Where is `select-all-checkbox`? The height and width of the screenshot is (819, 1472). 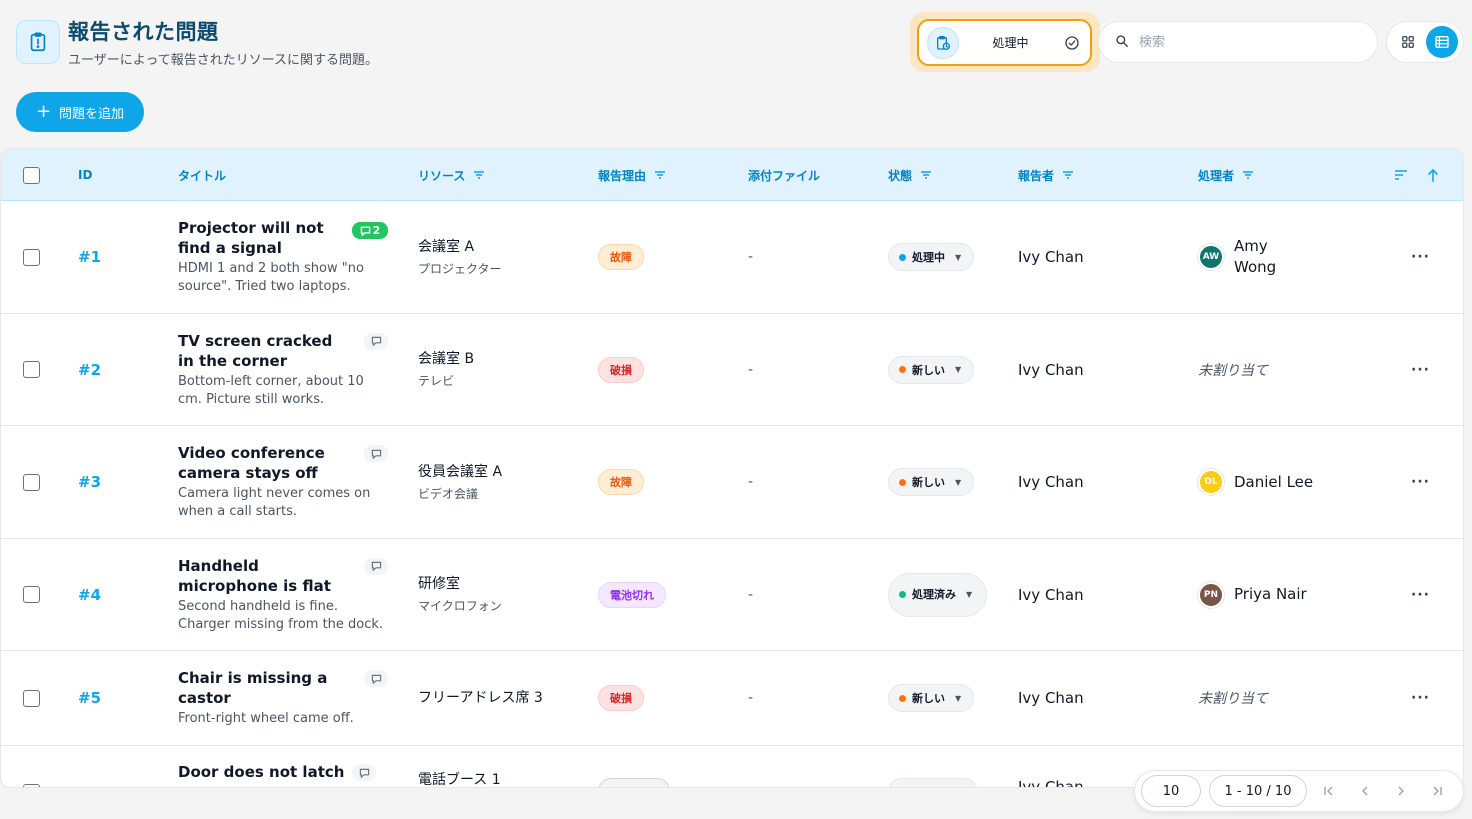 select-all-checkbox is located at coordinates (31, 175).